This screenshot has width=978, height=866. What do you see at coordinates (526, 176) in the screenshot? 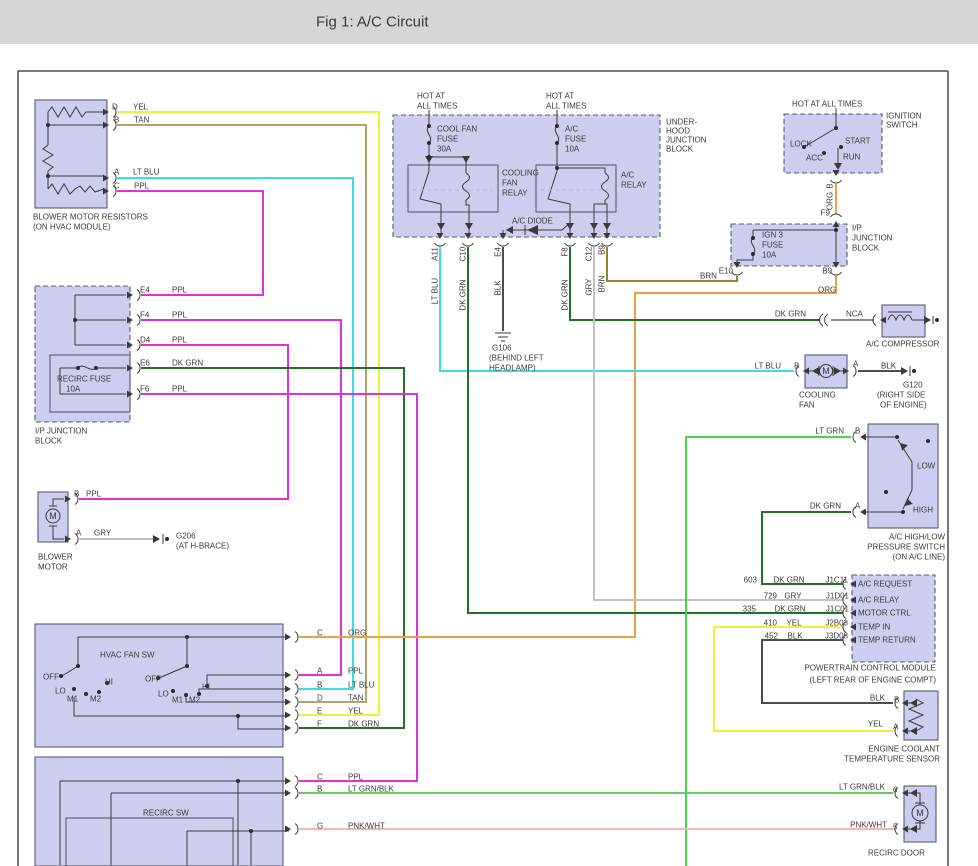
I see `underhood-junction-box` at bounding box center [526, 176].